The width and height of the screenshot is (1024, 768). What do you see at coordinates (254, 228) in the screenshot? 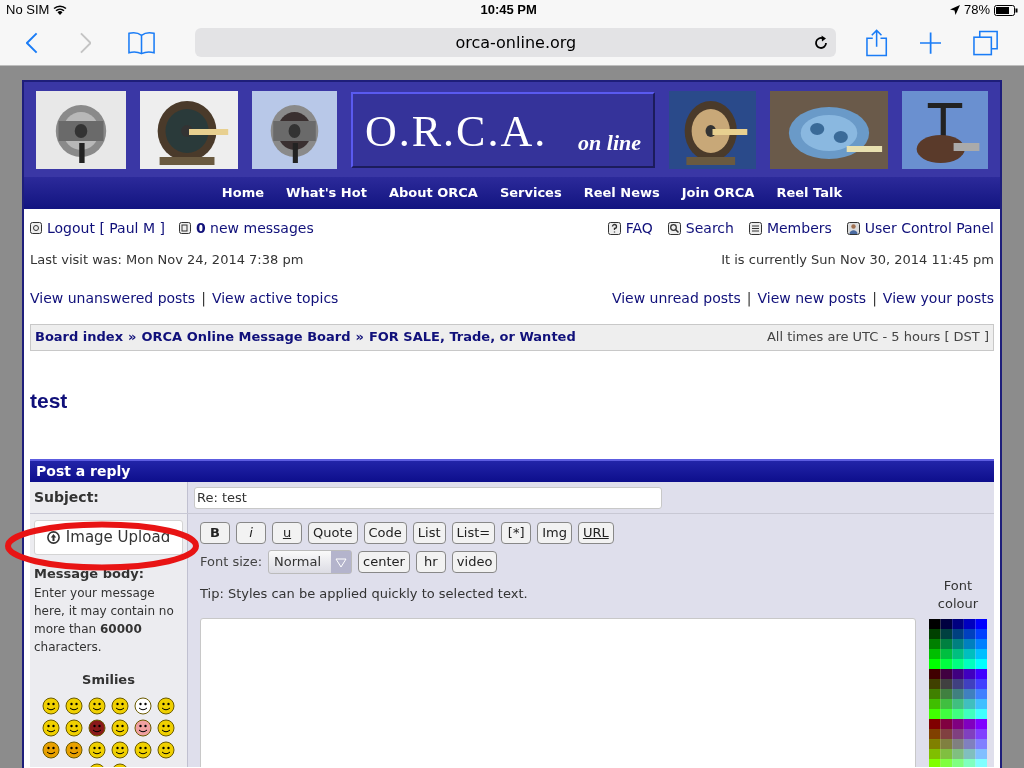
I see `new-messages-link: 0 new messages` at bounding box center [254, 228].